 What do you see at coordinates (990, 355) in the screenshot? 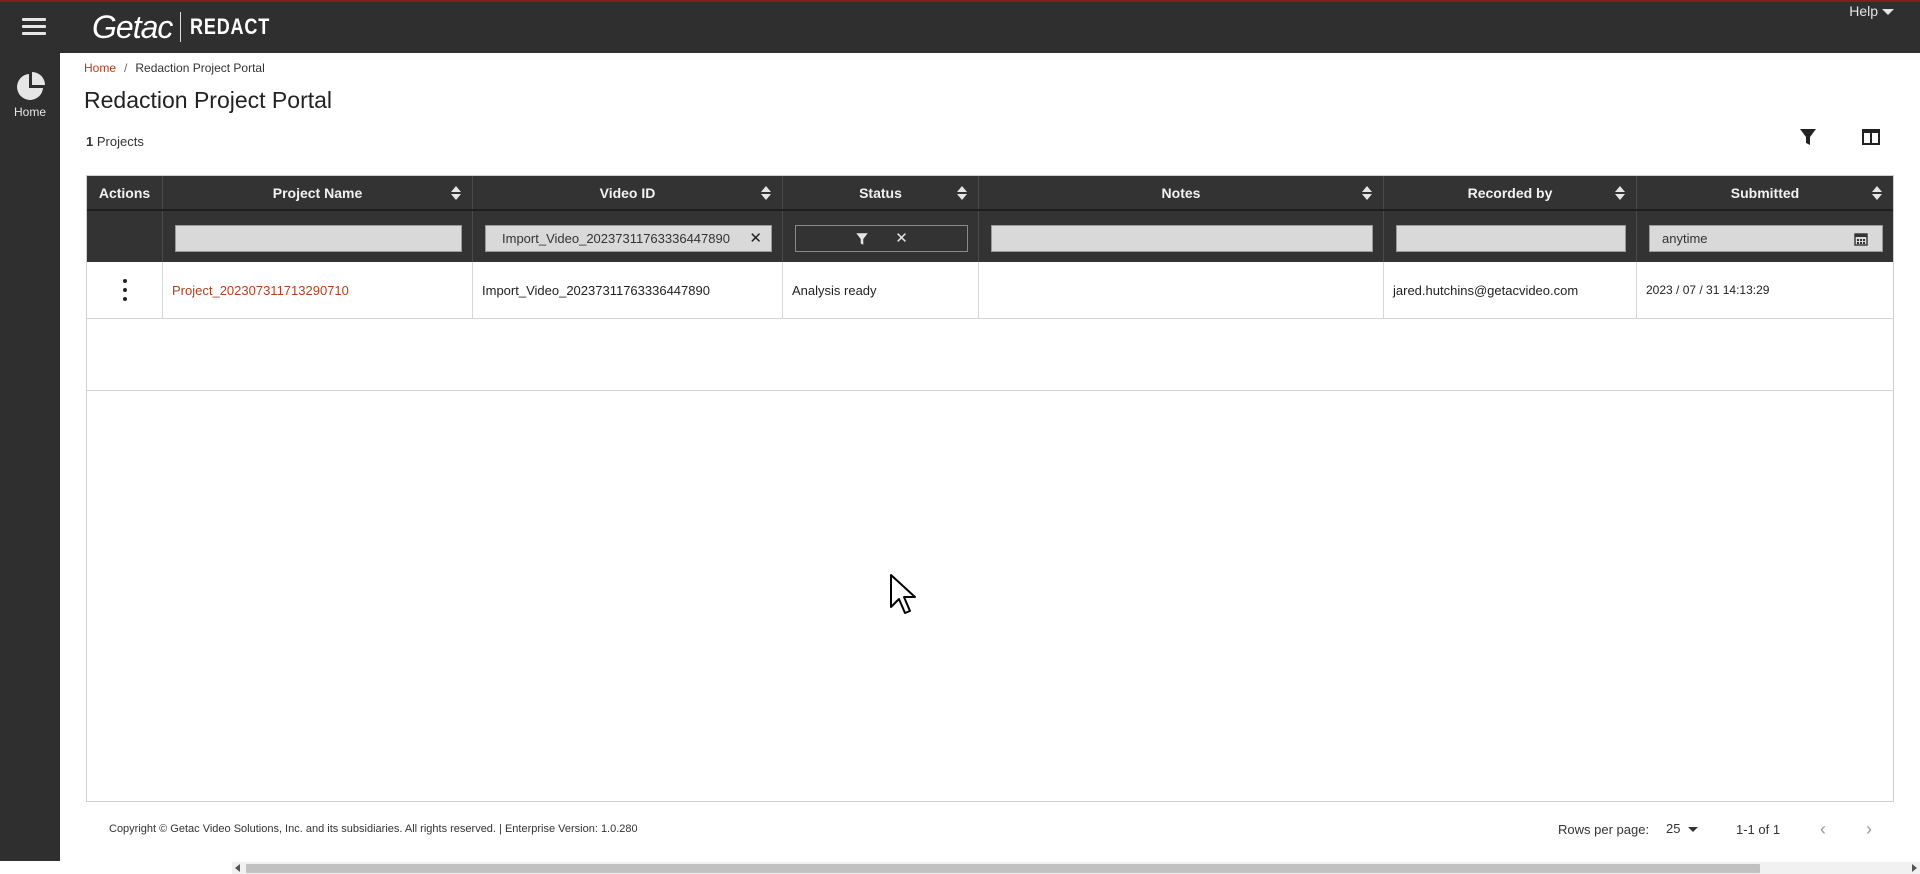
I see `table-empty-row` at bounding box center [990, 355].